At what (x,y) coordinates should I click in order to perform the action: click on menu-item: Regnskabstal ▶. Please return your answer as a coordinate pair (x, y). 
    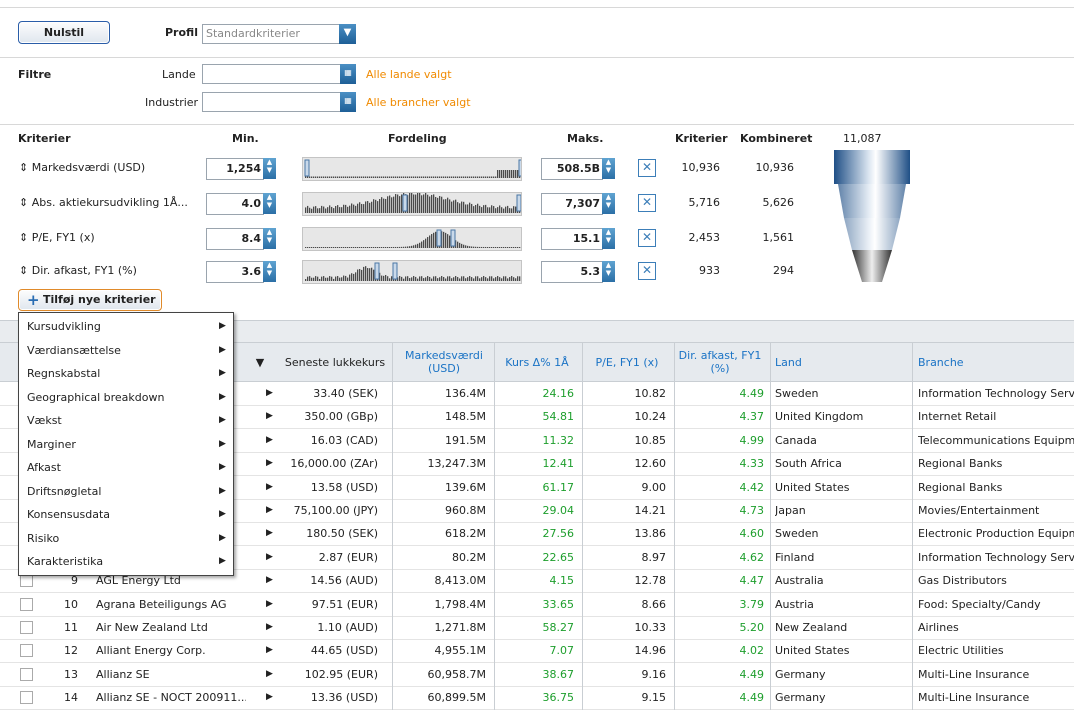
    Looking at the image, I should click on (126, 373).